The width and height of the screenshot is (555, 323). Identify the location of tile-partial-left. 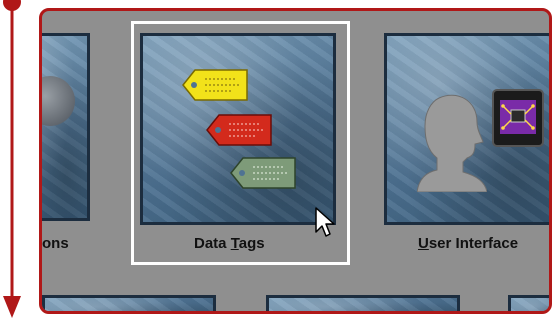
(66, 127).